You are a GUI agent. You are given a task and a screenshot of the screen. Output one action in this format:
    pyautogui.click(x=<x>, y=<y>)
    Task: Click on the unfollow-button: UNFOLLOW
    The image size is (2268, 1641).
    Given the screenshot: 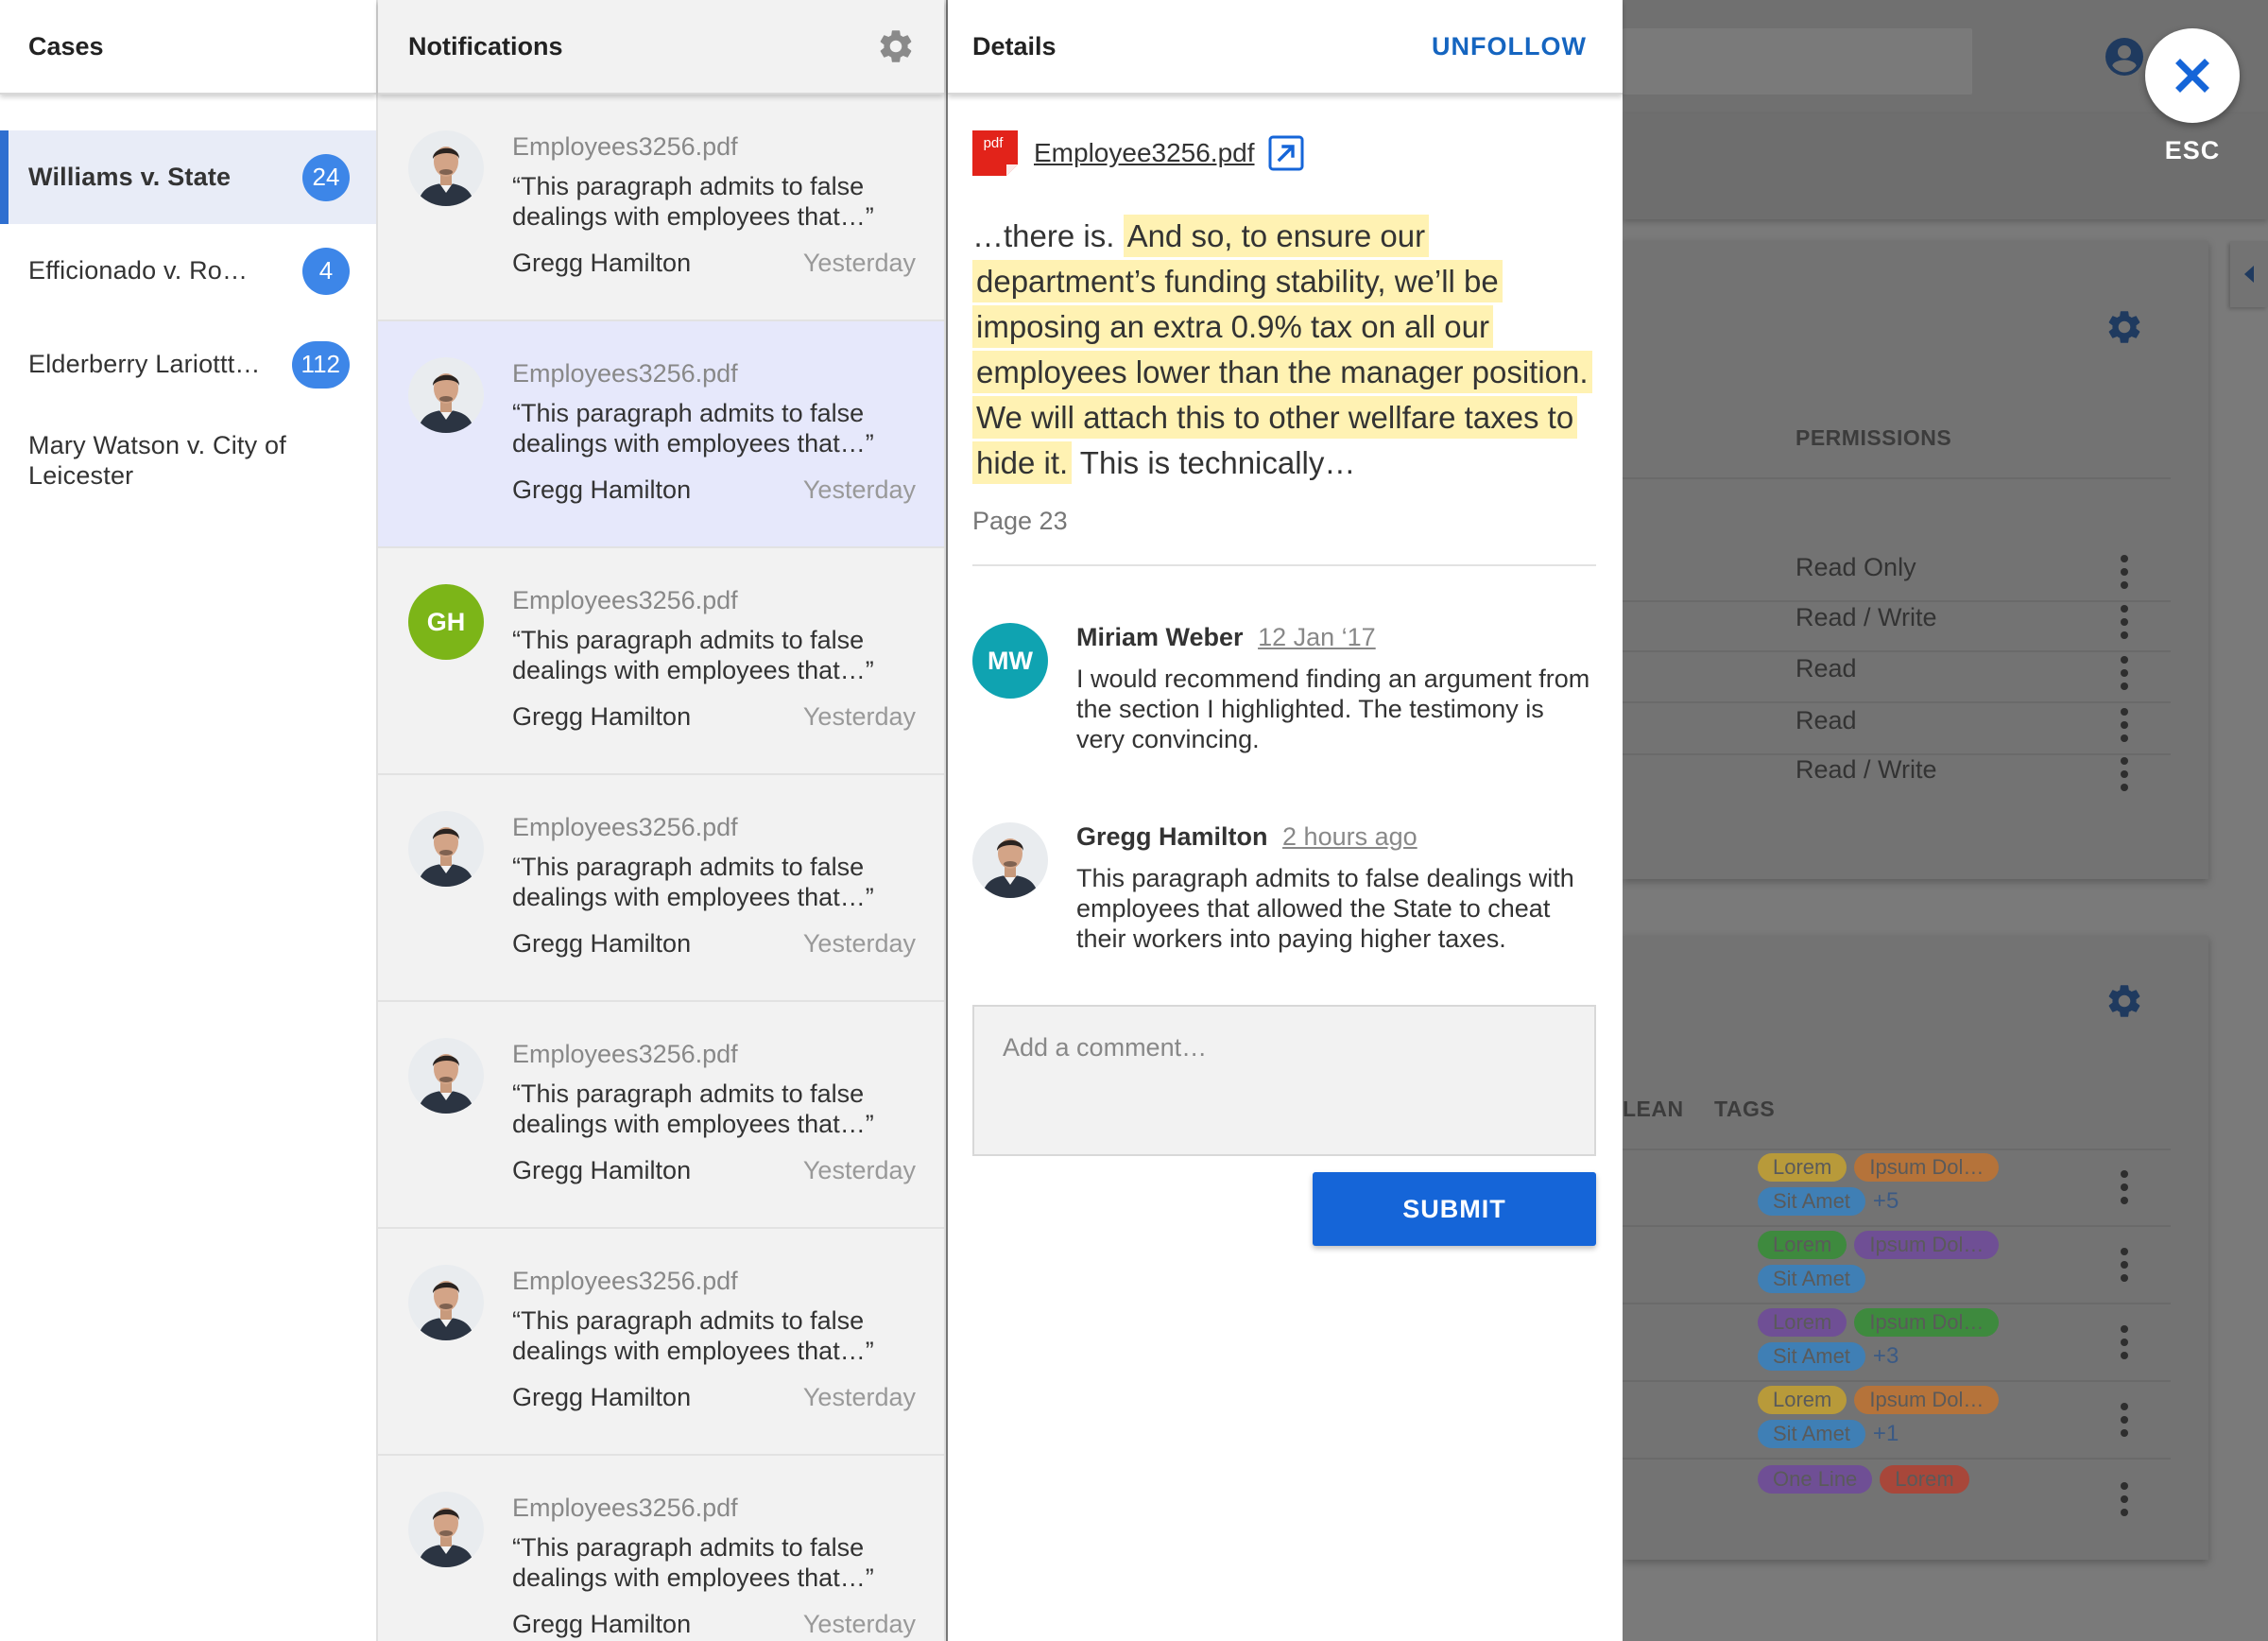 What is the action you would take?
    pyautogui.click(x=1509, y=46)
    